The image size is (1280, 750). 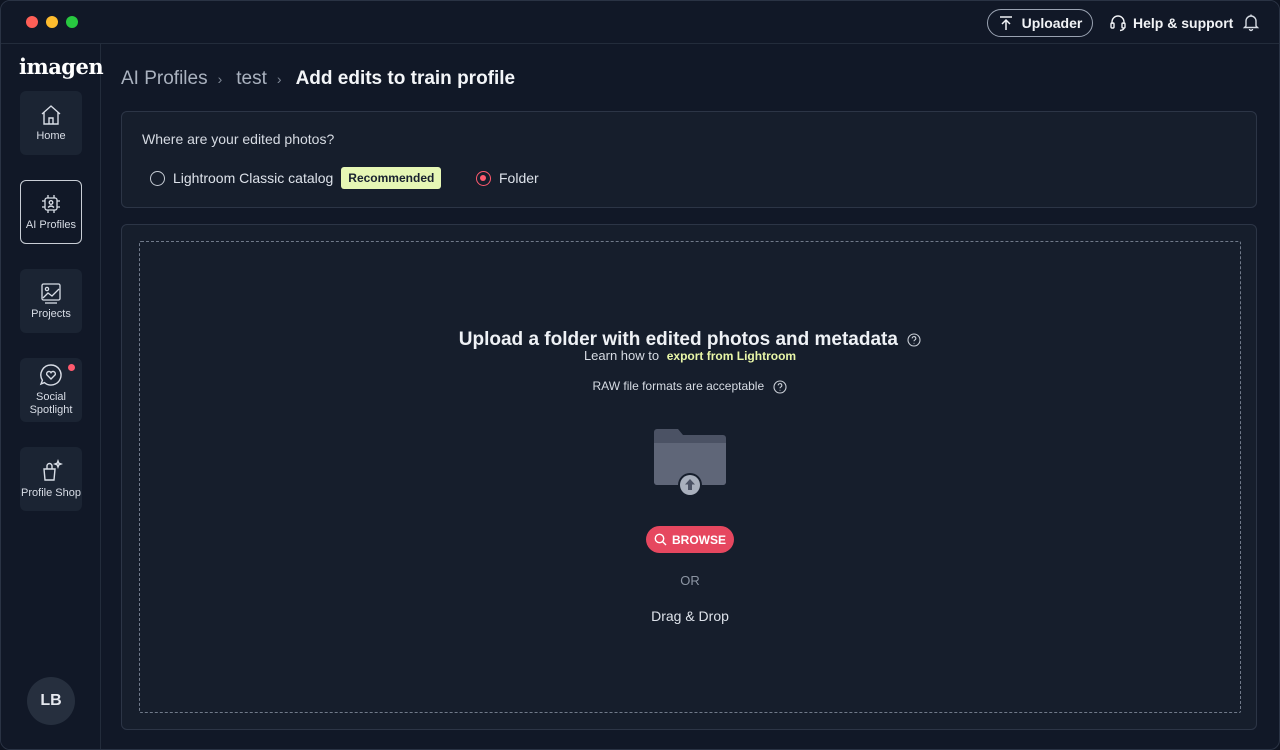 What do you see at coordinates (51, 224) in the screenshot?
I see `sidebar-item-label: AI Profiles` at bounding box center [51, 224].